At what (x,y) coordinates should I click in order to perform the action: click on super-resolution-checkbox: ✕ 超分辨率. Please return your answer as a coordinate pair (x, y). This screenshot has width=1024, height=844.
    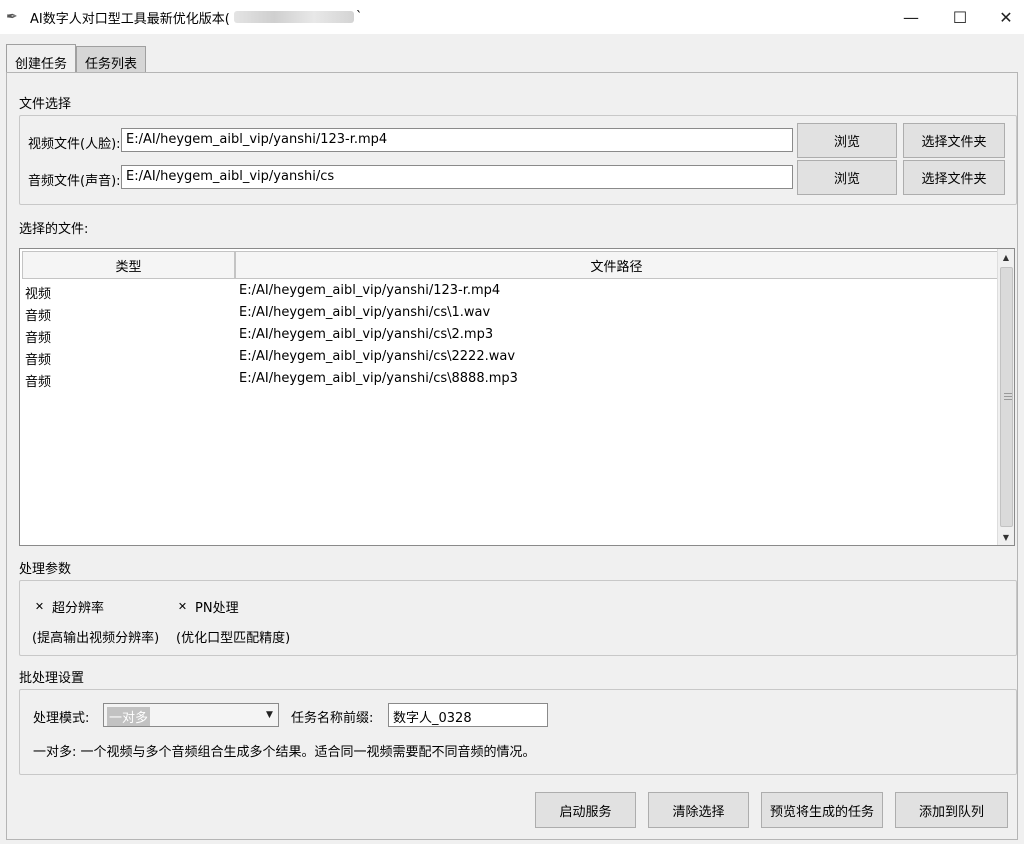
    Looking at the image, I should click on (68, 606).